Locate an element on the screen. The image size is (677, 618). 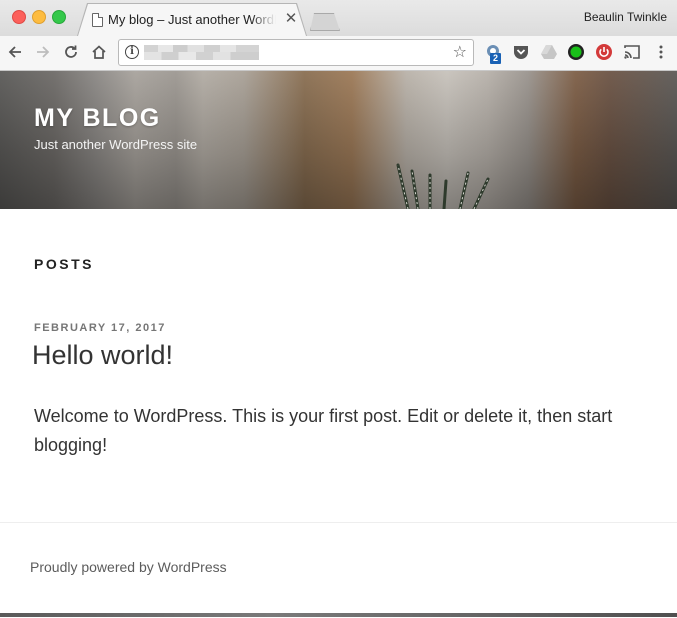
extension-badge-count: 2 is located at coordinates (496, 58).